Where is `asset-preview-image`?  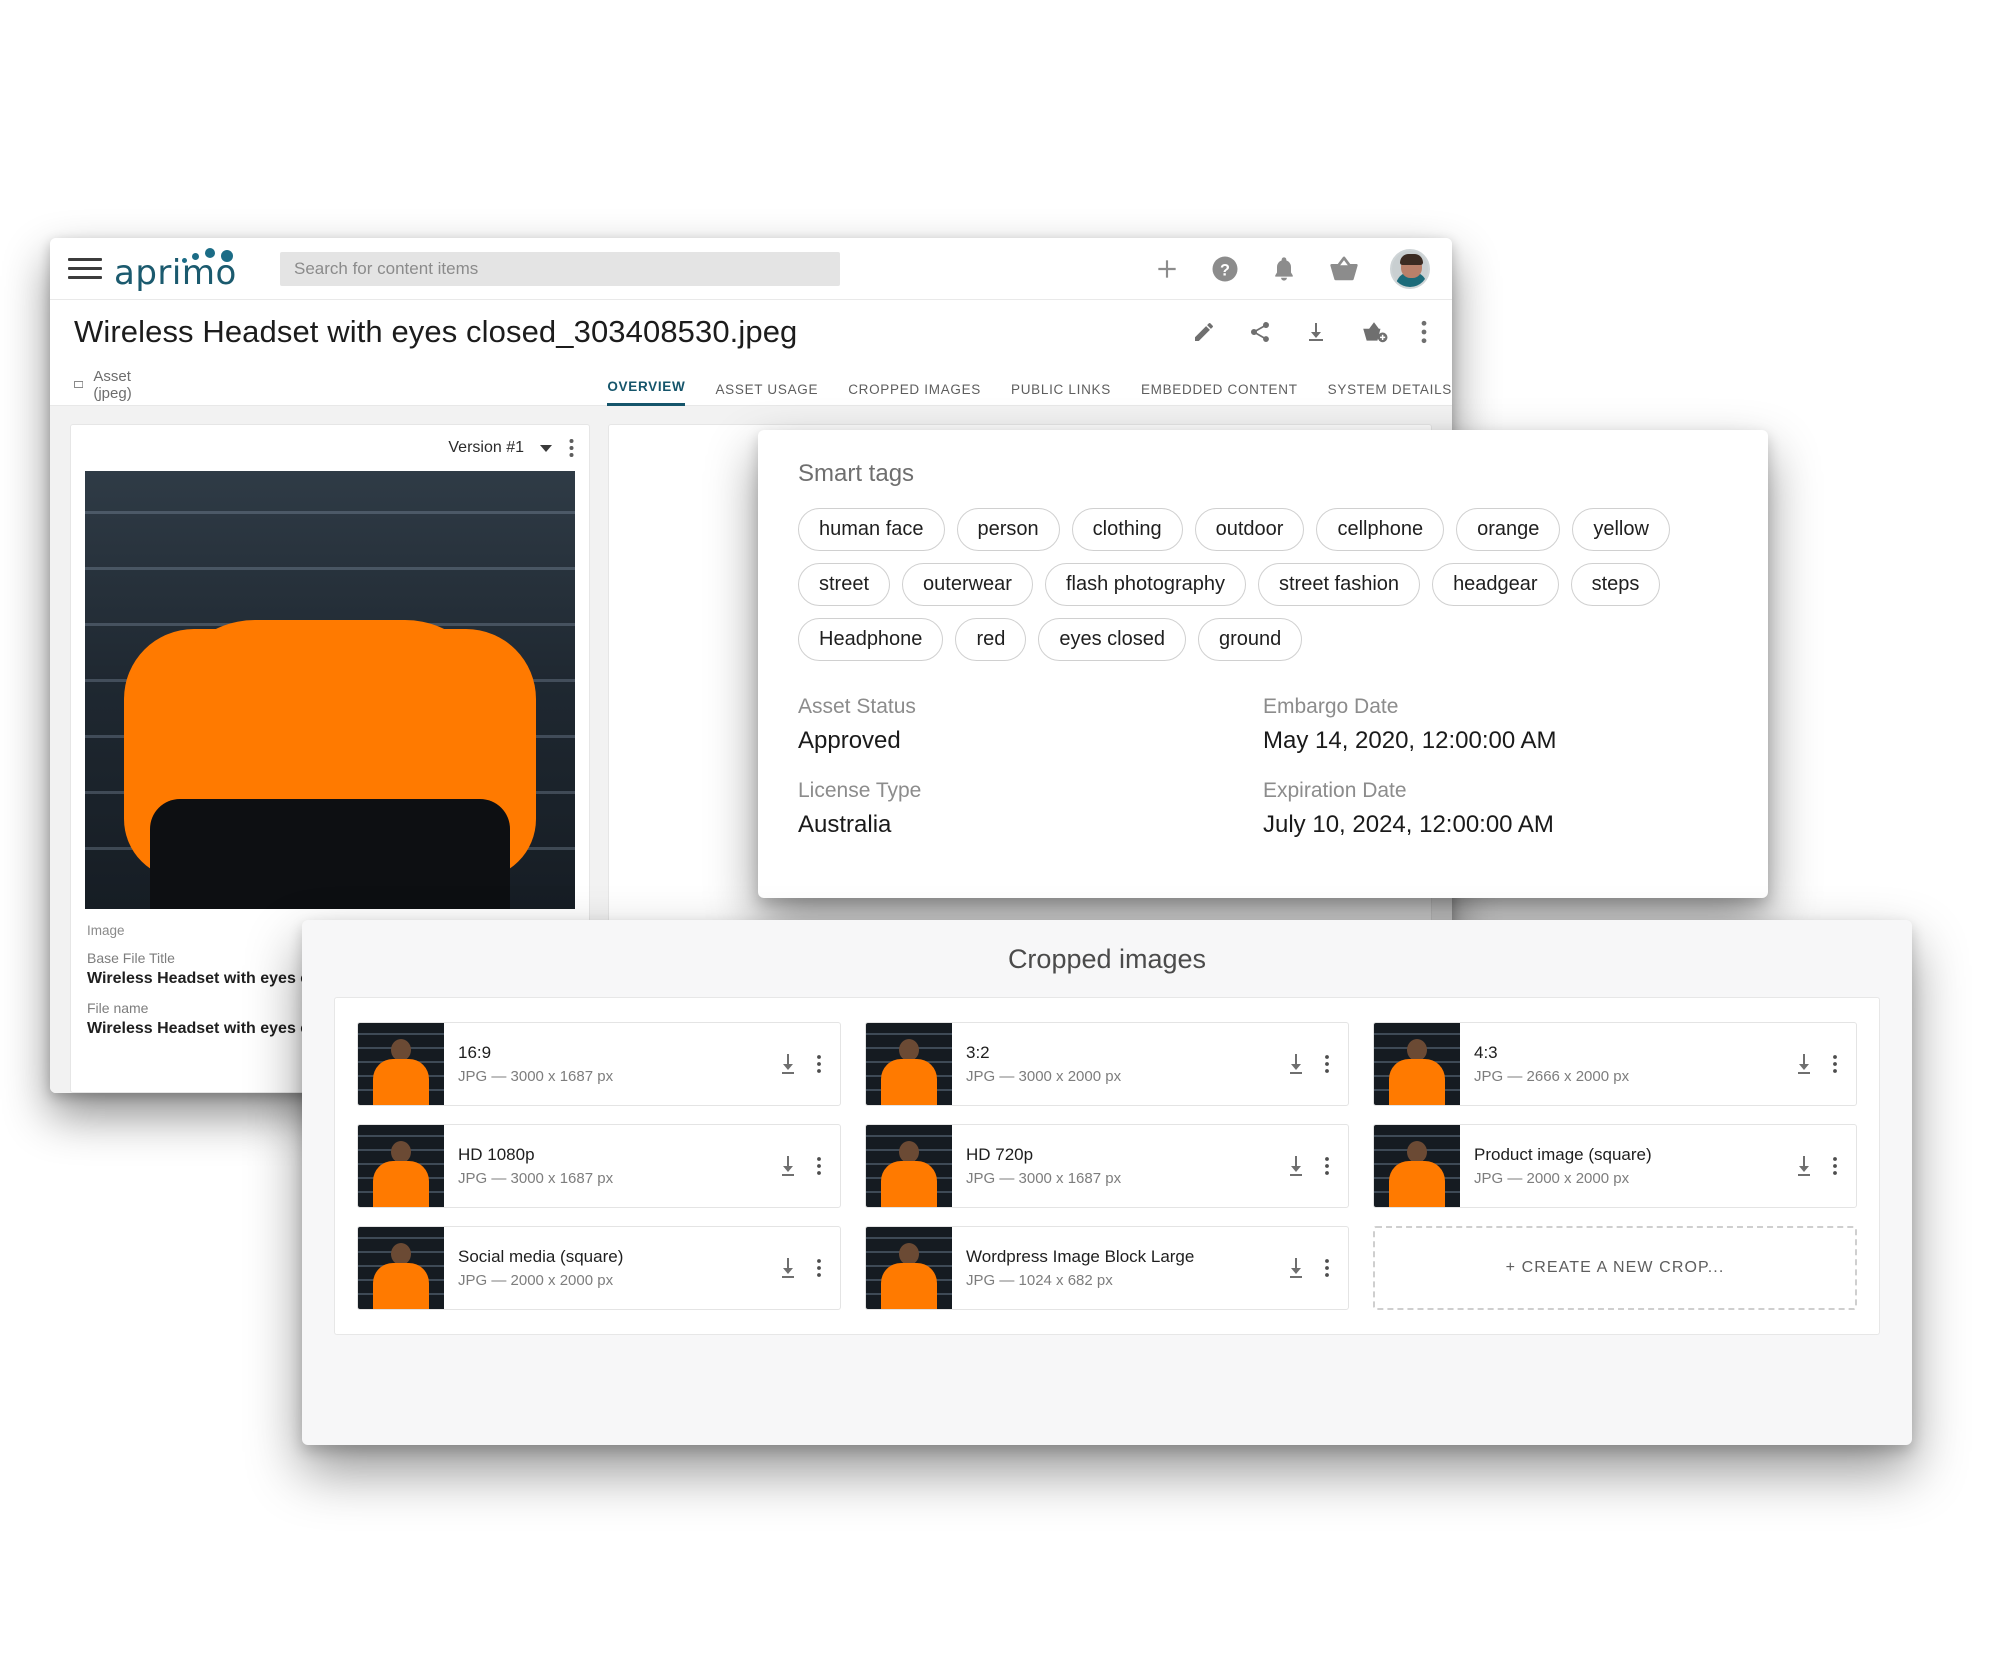
asset-preview-image is located at coordinates (330, 690).